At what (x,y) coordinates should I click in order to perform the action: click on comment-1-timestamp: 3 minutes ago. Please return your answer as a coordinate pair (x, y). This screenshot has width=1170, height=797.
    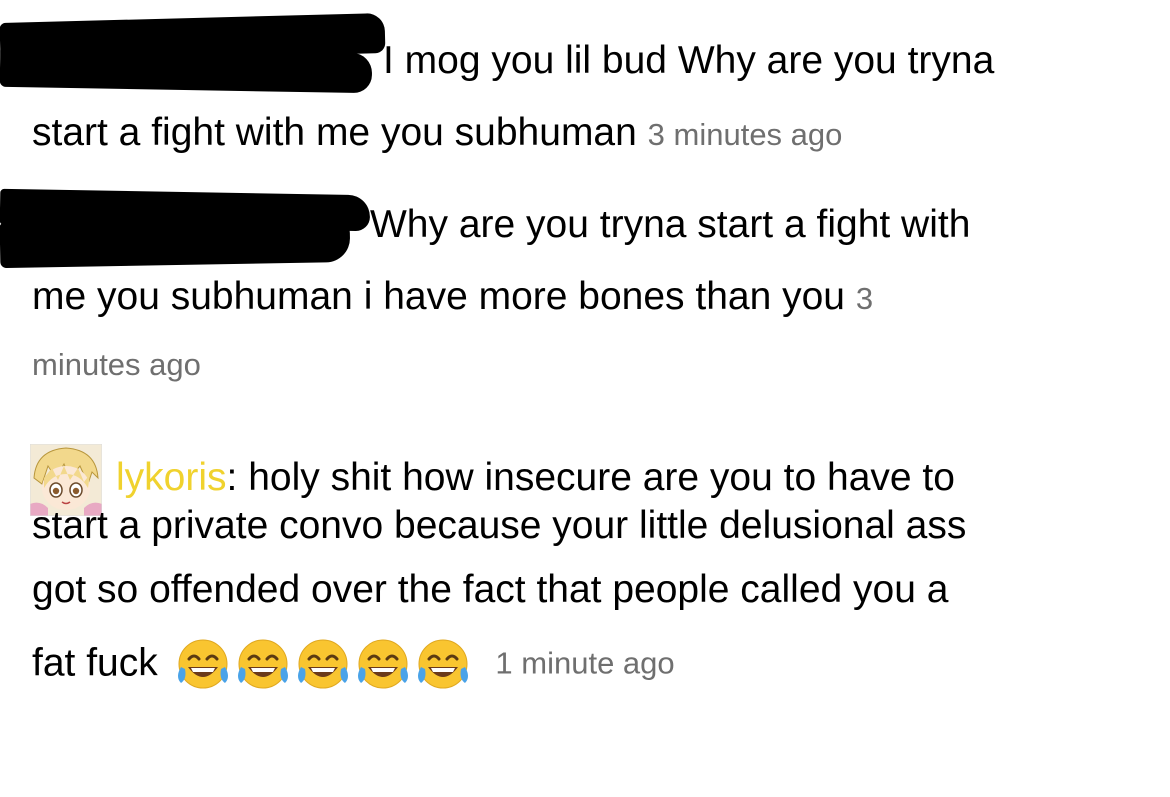
    Looking at the image, I should click on (745, 134).